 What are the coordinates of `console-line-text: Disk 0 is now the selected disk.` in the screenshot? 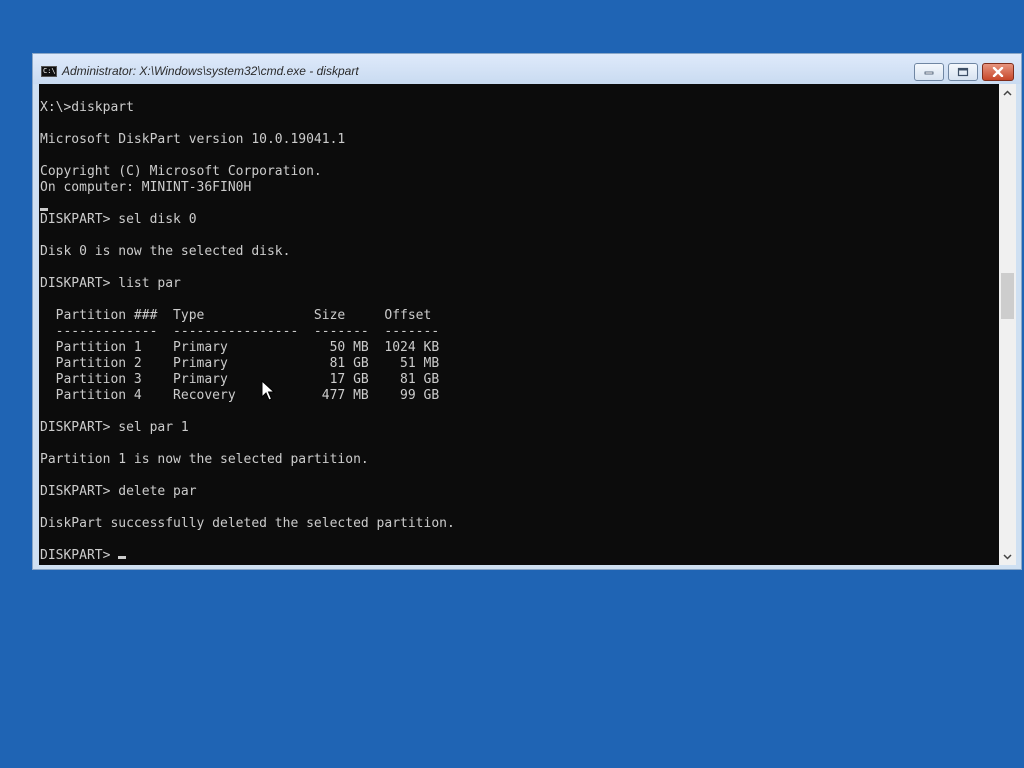 It's located at (165, 251).